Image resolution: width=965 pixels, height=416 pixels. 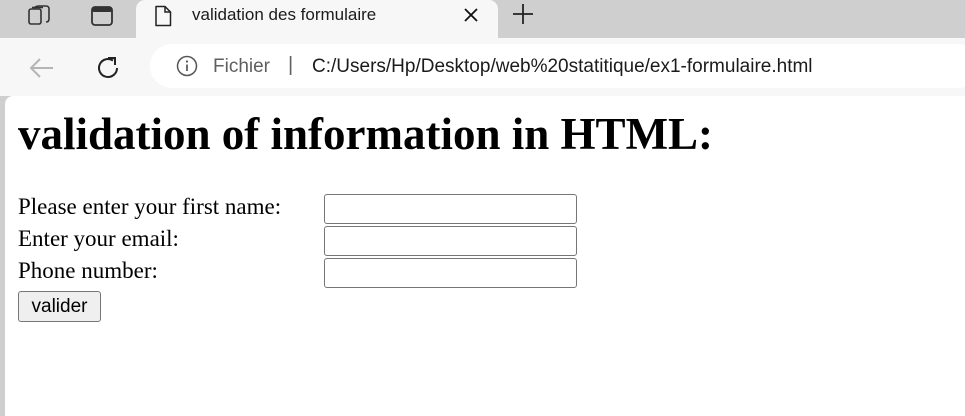 What do you see at coordinates (42, 68) in the screenshot?
I see `back-icon` at bounding box center [42, 68].